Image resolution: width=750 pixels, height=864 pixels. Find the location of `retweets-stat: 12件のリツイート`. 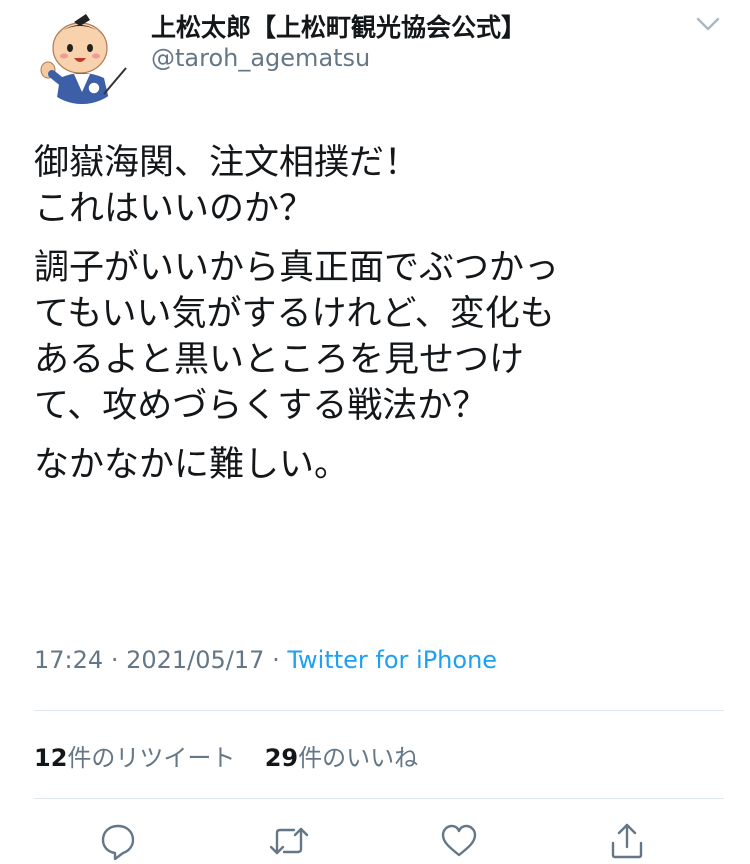

retweets-stat: 12件のリツイート is located at coordinates (134, 758).